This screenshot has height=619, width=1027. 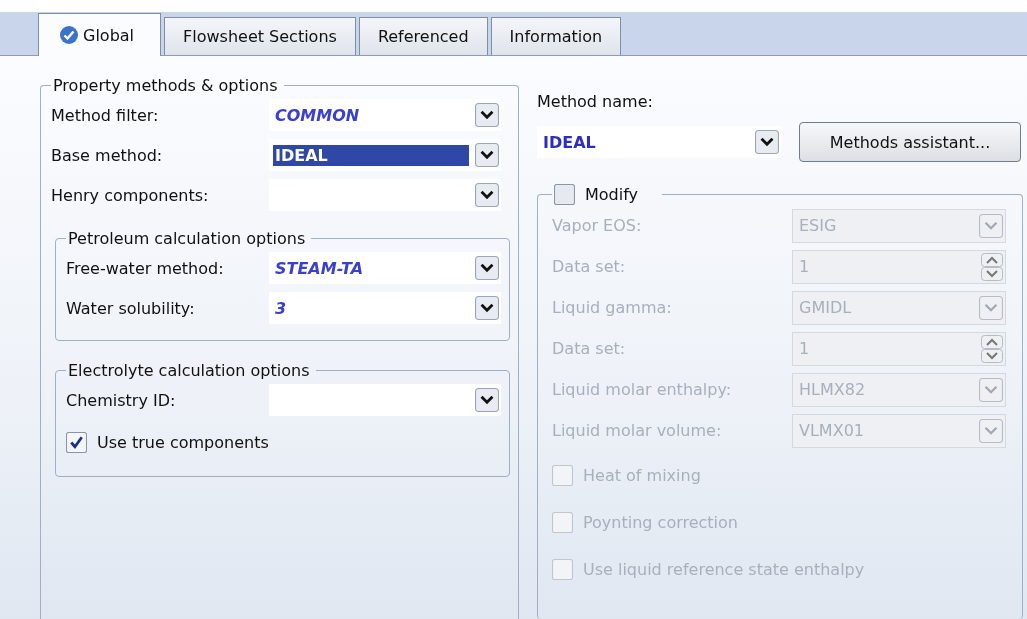 I want to click on group-title: Petroleum calculation options, so click(x=187, y=238).